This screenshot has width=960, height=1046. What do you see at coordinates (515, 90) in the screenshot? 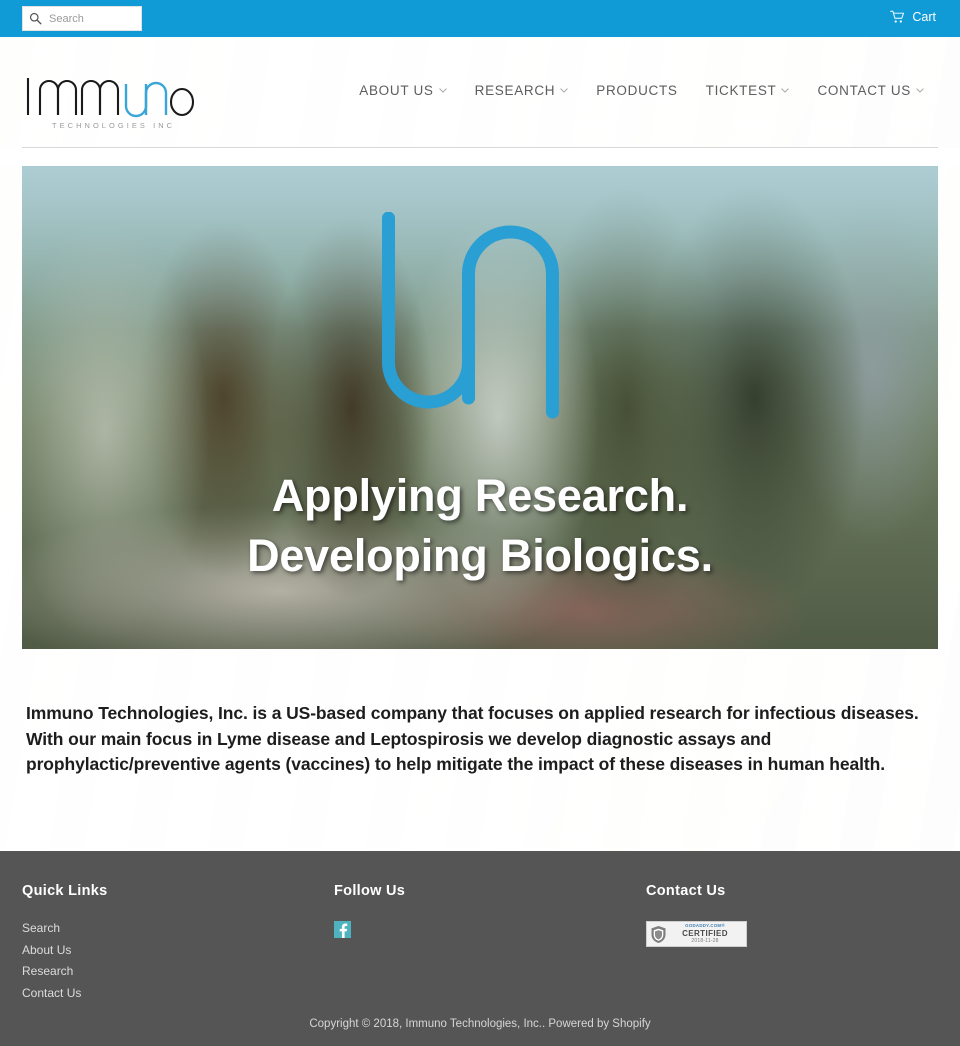
I see `nav-label: RESEARCH` at bounding box center [515, 90].